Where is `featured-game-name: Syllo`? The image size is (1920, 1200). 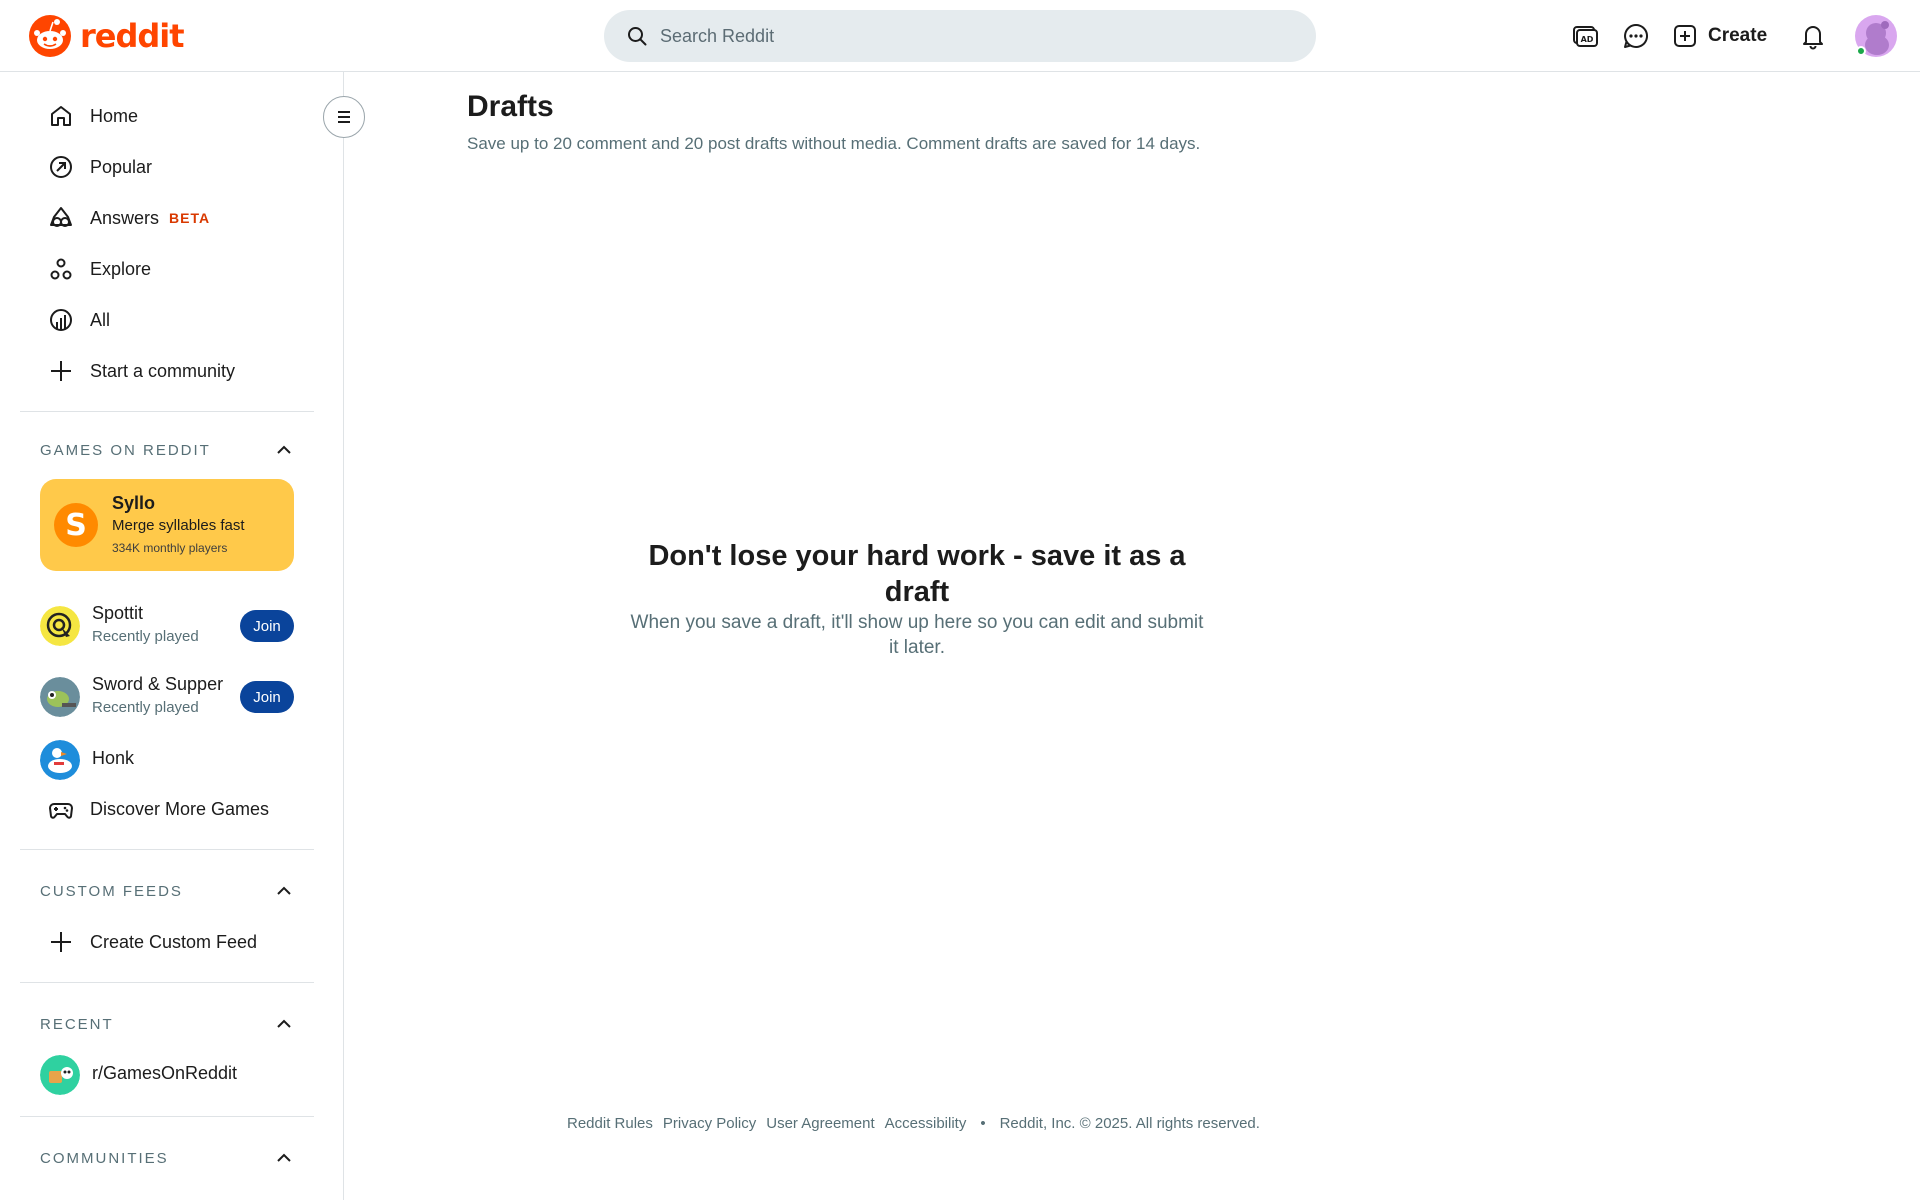
featured-game-name: Syllo is located at coordinates (134, 503).